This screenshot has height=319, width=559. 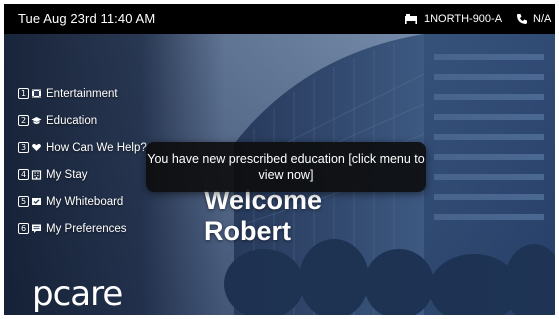 I want to click on date-time: Tue Aug 23rd 11:40 AM, so click(x=87, y=18).